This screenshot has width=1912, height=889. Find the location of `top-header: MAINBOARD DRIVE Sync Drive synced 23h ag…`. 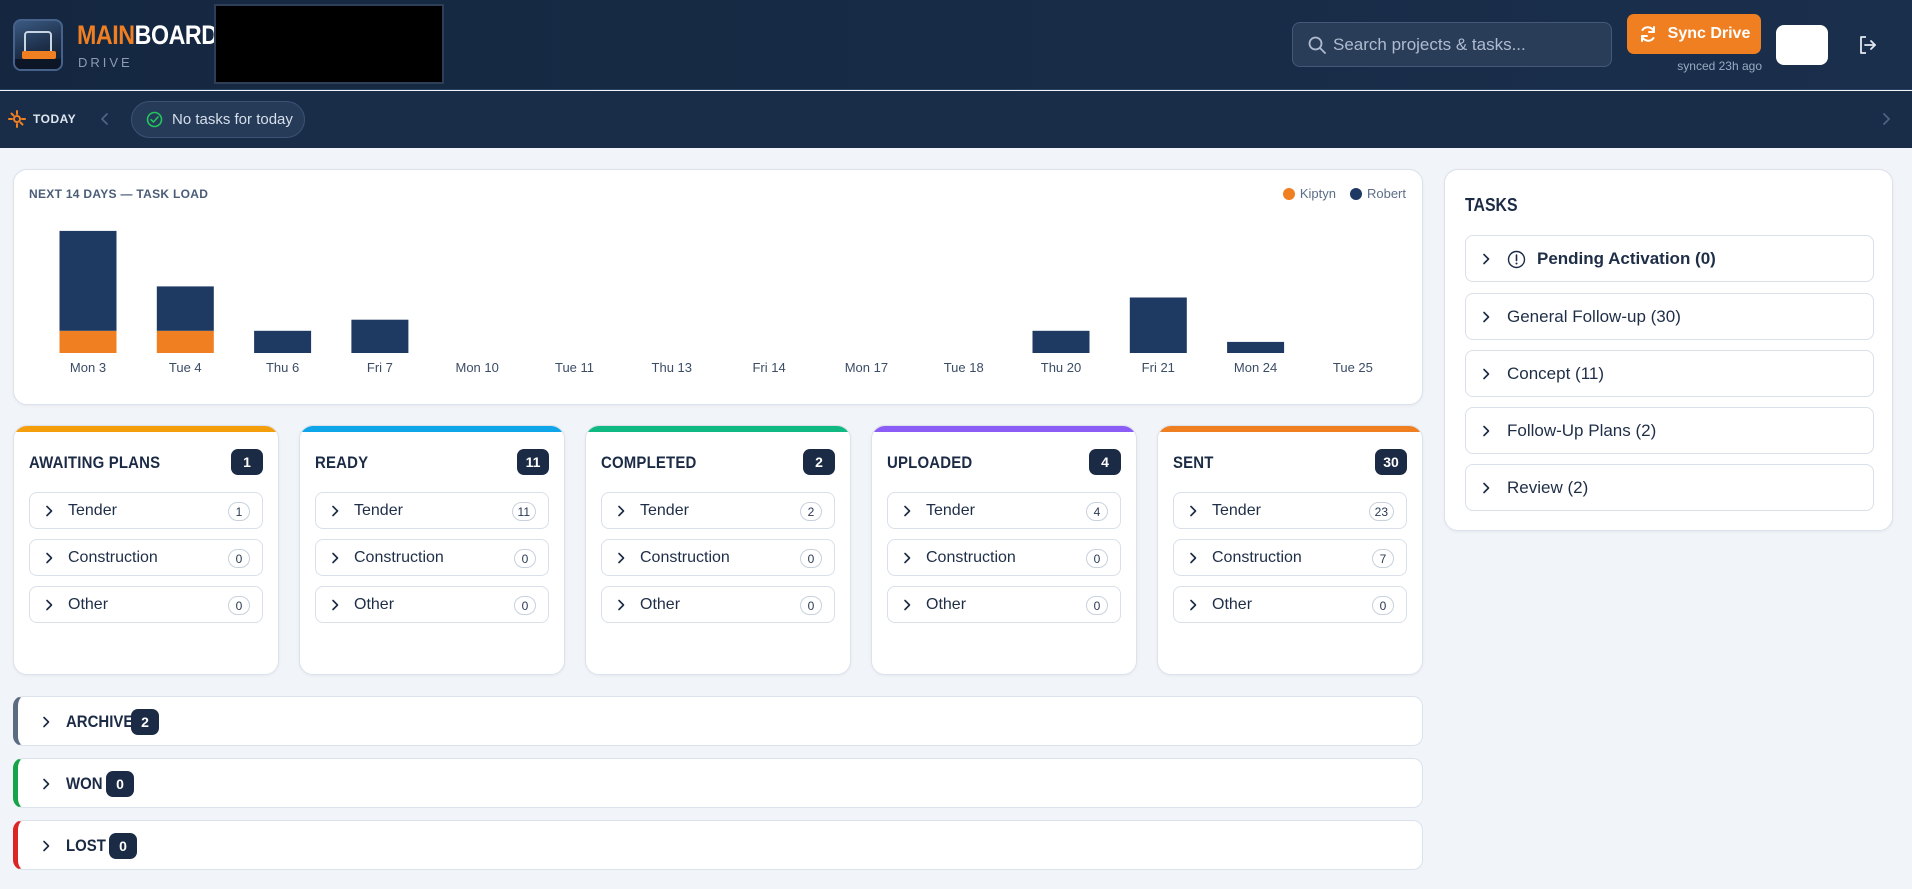

top-header: MAINBOARD DRIVE Sync Drive synced 23h ag… is located at coordinates (956, 45).